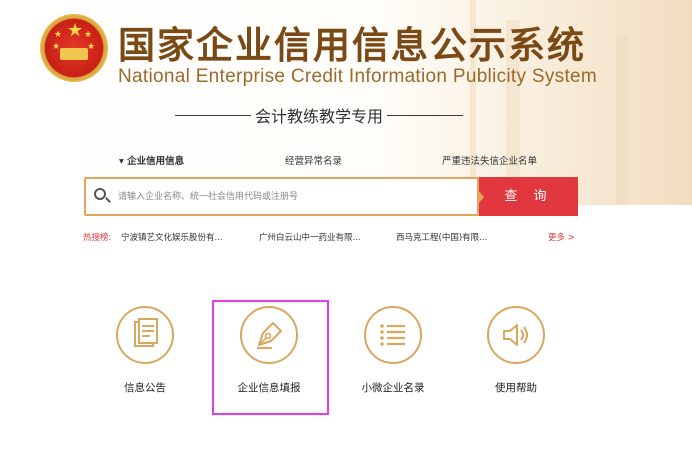  I want to click on feature-info-announcement: 信息公告, so click(145, 350).